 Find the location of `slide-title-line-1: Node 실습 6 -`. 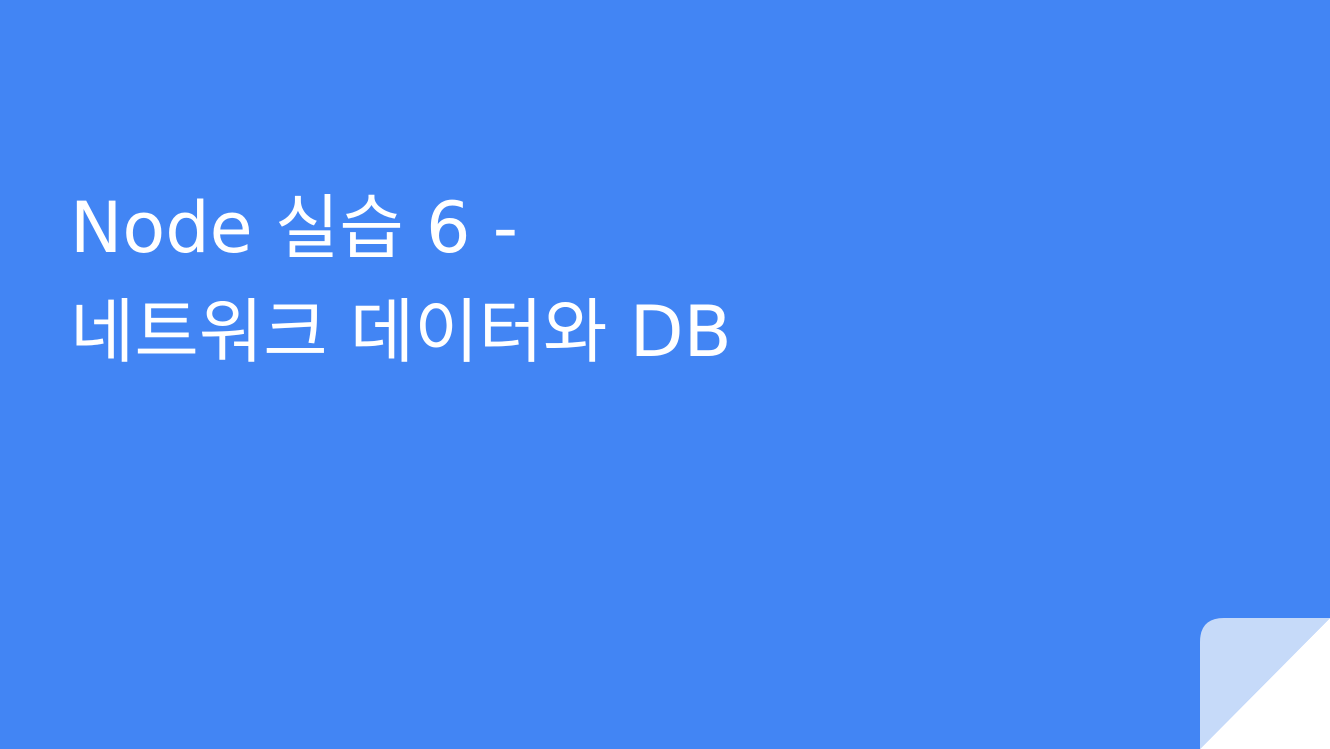

slide-title-line-1: Node 실습 6 - is located at coordinates (294, 228).